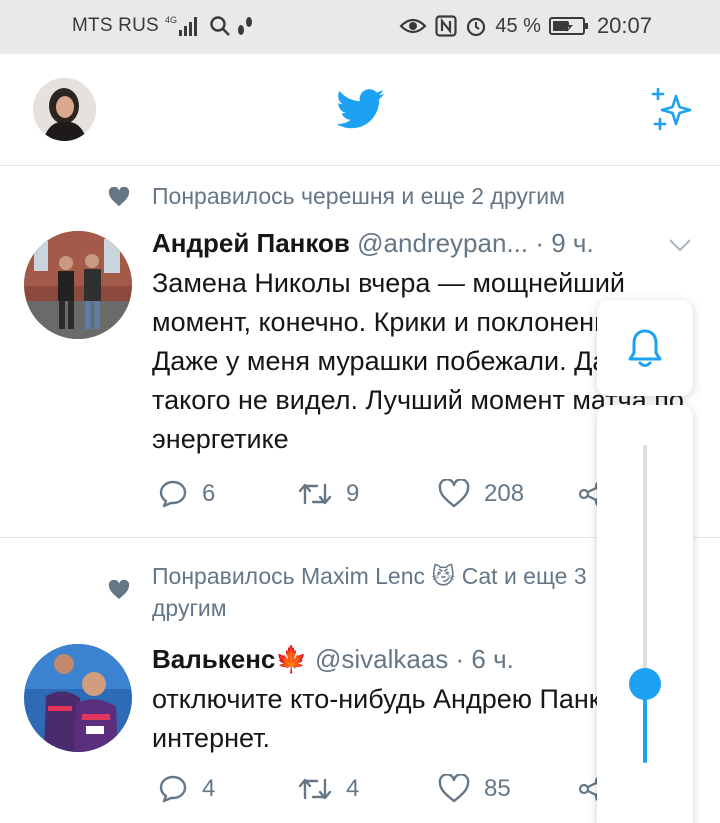 The height and width of the screenshot is (823, 720). What do you see at coordinates (251, 243) in the screenshot?
I see `author-name: Андрей Панков` at bounding box center [251, 243].